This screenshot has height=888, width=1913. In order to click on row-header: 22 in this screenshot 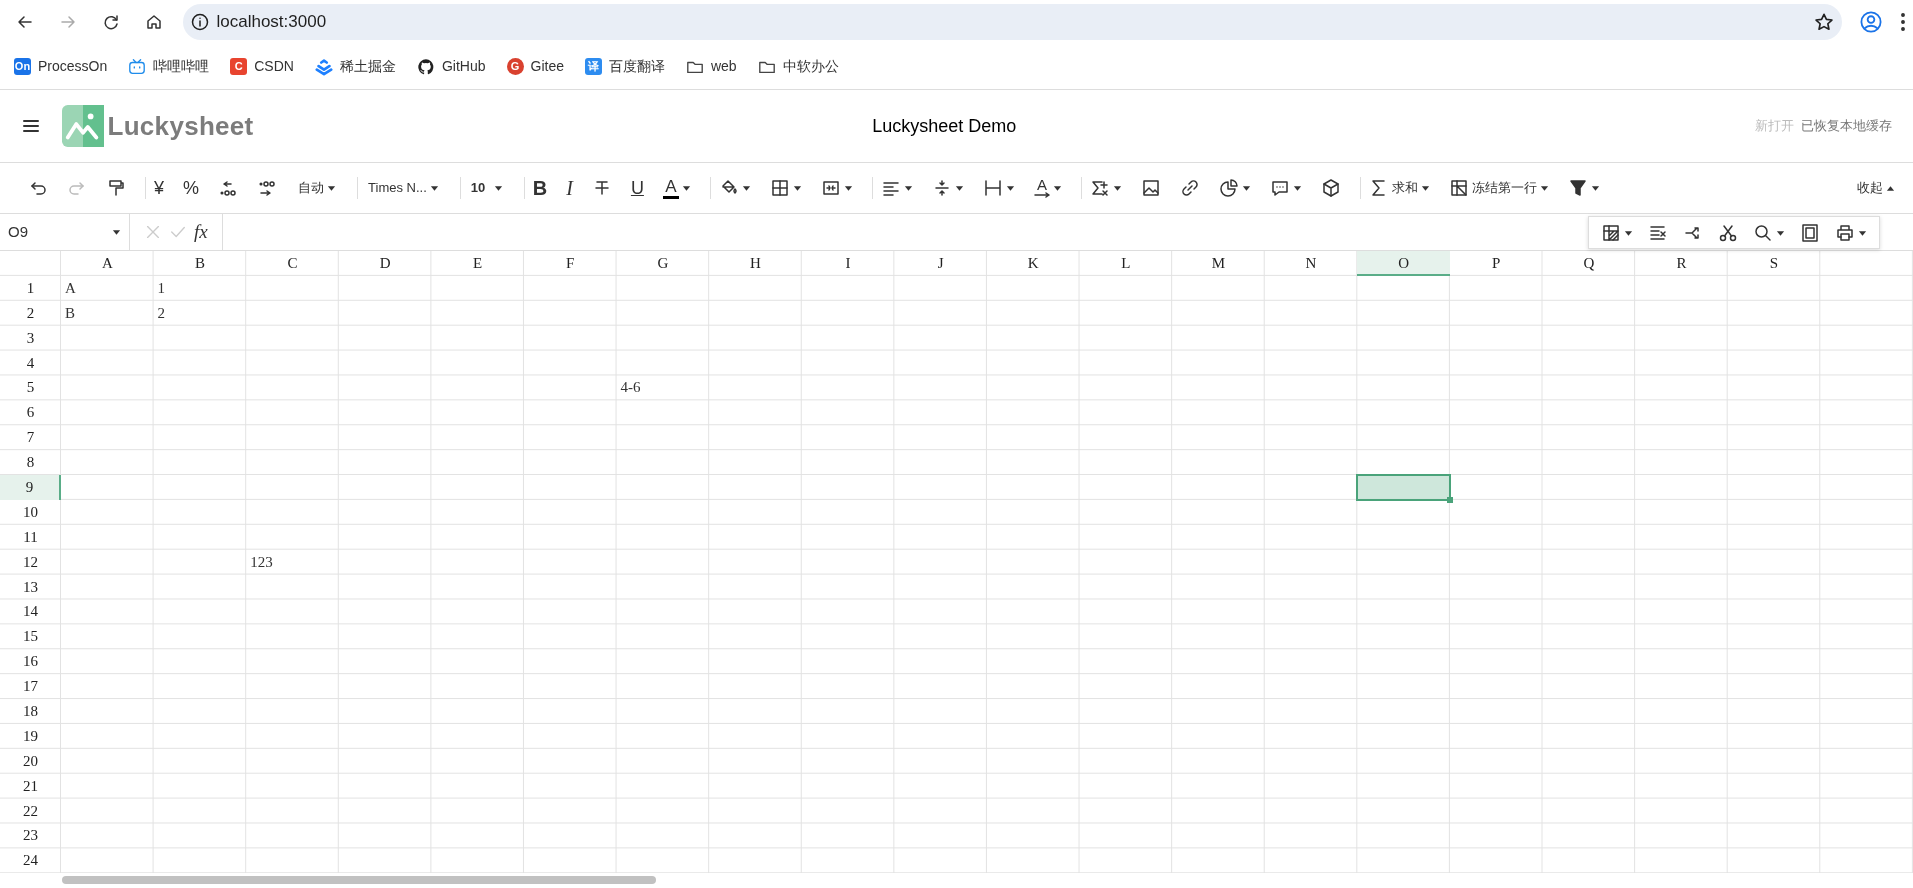, I will do `click(30, 811)`.